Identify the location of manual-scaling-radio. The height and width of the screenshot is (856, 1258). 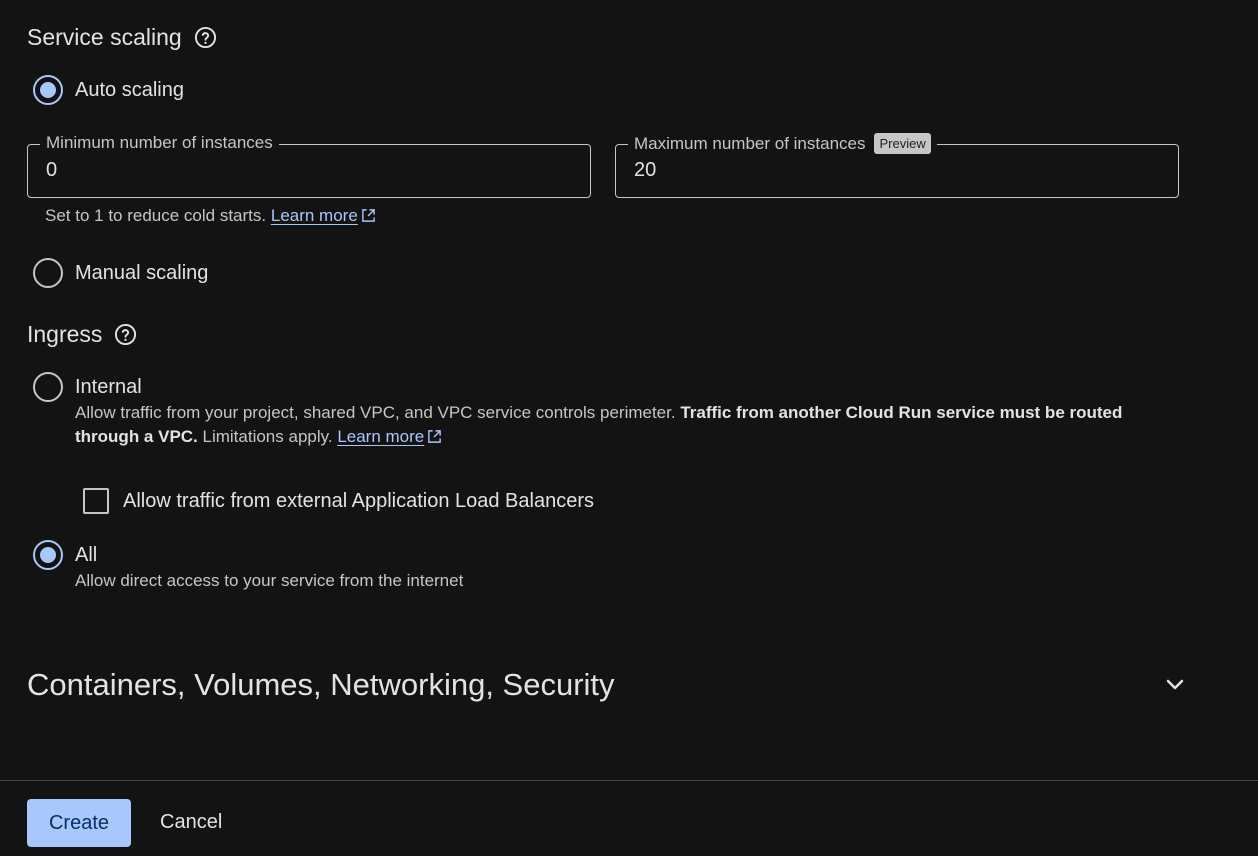
(48, 273).